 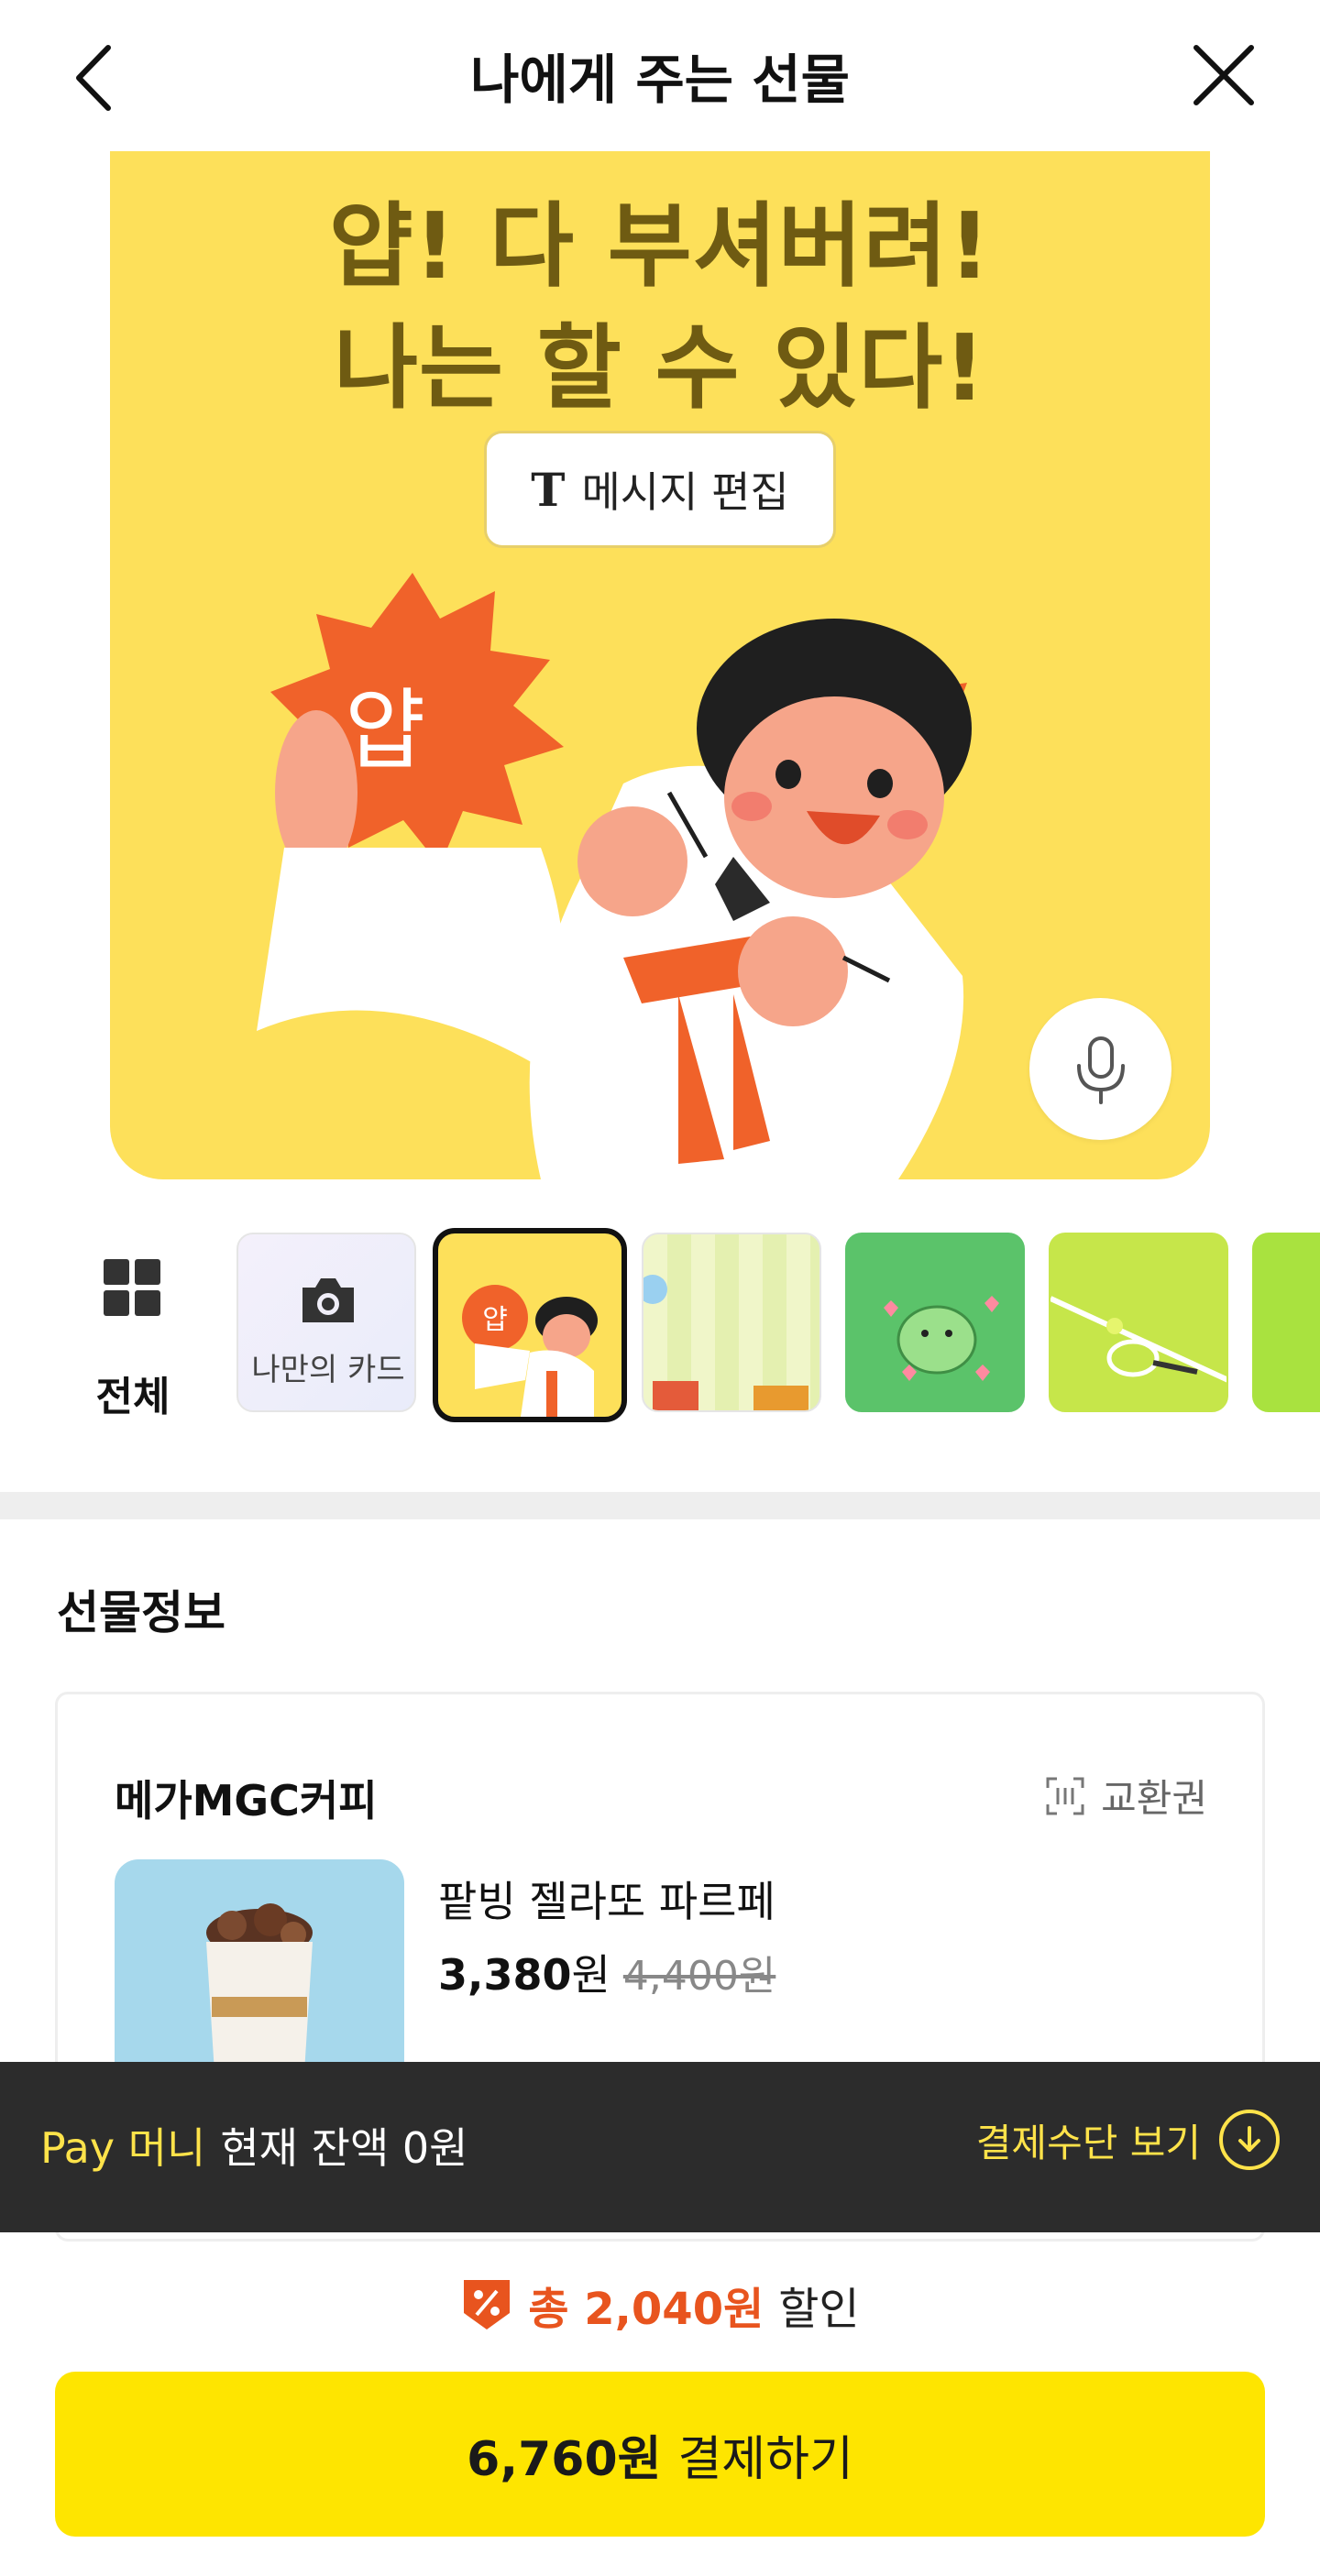 What do you see at coordinates (941, 1338) in the screenshot?
I see `green-character-art` at bounding box center [941, 1338].